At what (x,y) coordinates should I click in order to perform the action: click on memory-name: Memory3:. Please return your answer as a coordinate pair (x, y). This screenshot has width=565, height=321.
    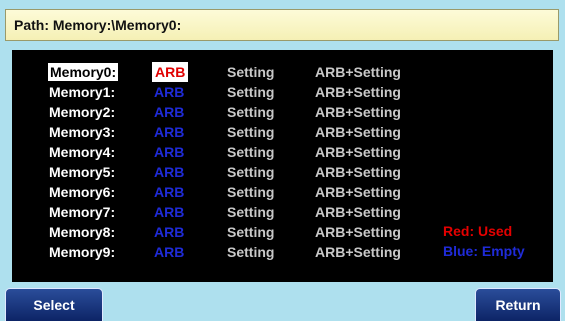
    Looking at the image, I should click on (82, 132).